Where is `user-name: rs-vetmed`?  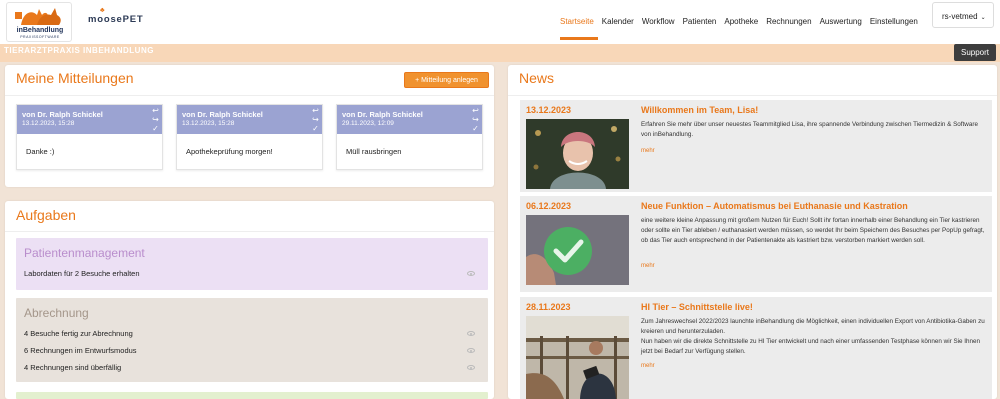 user-name: rs-vetmed is located at coordinates (960, 16).